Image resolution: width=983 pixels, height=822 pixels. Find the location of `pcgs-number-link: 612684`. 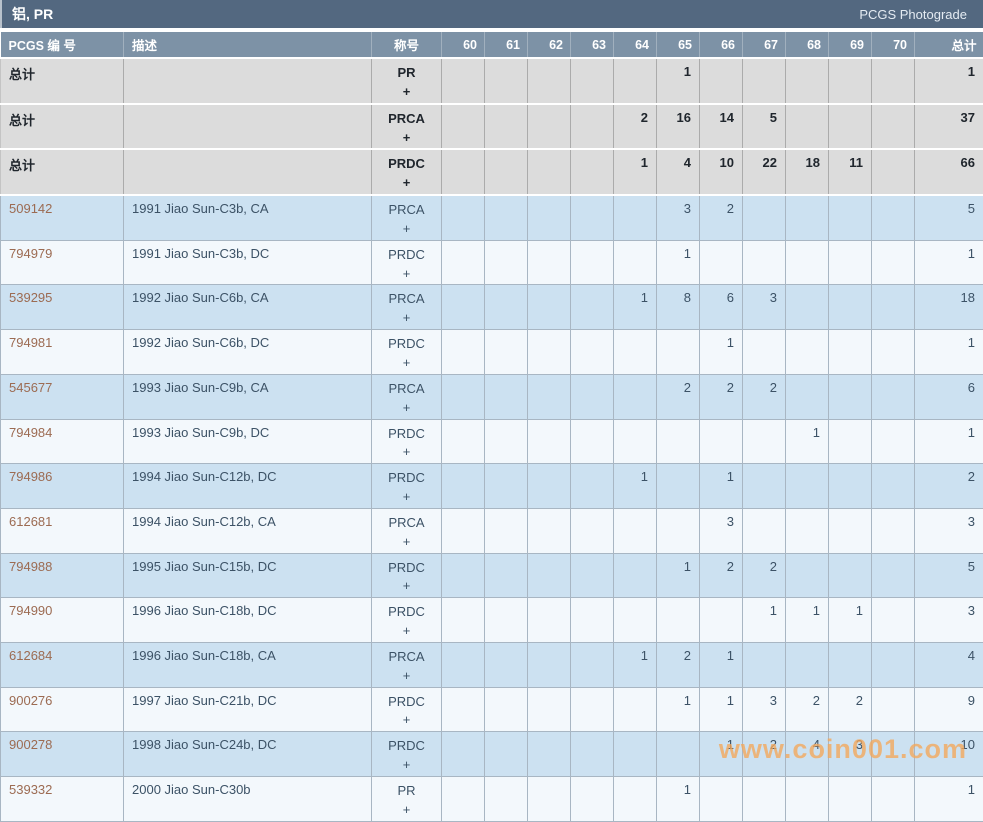

pcgs-number-link: 612684 is located at coordinates (30, 655).